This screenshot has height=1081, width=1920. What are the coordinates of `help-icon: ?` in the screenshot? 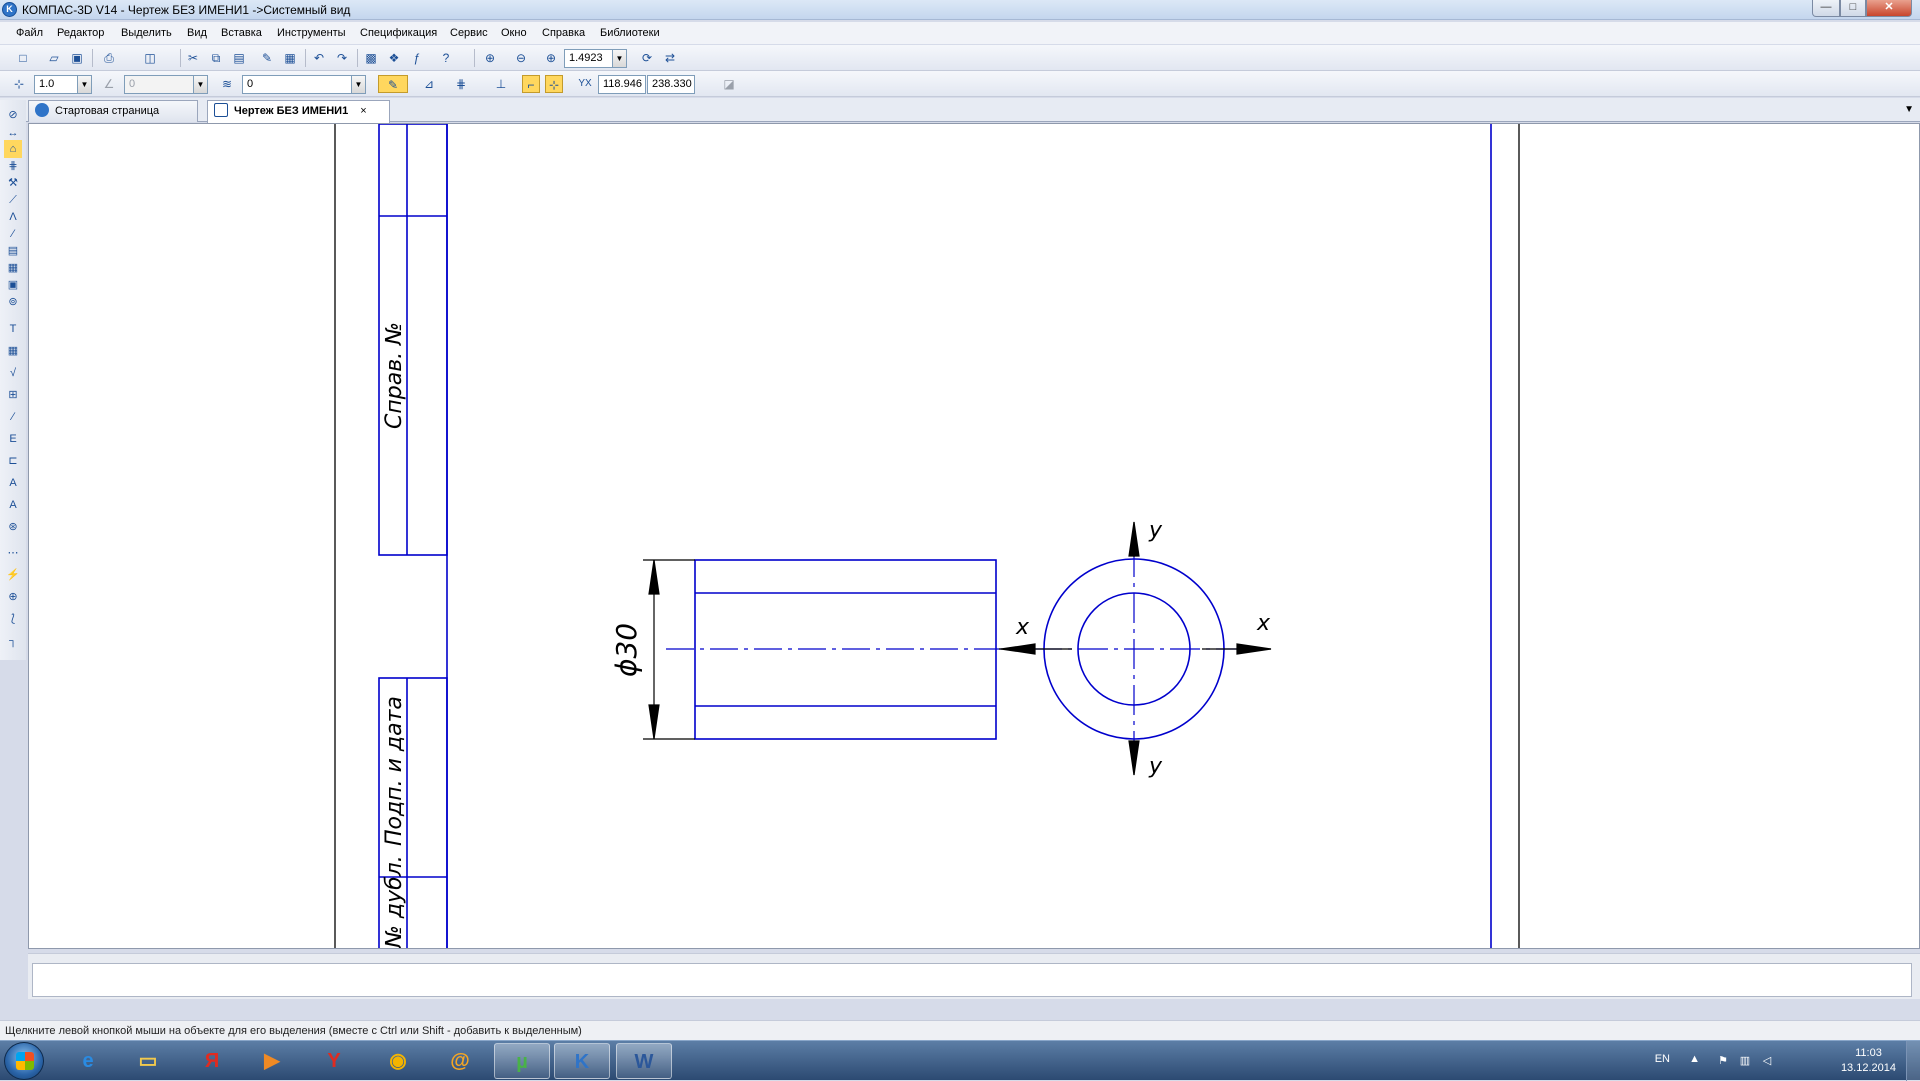 It's located at (446, 58).